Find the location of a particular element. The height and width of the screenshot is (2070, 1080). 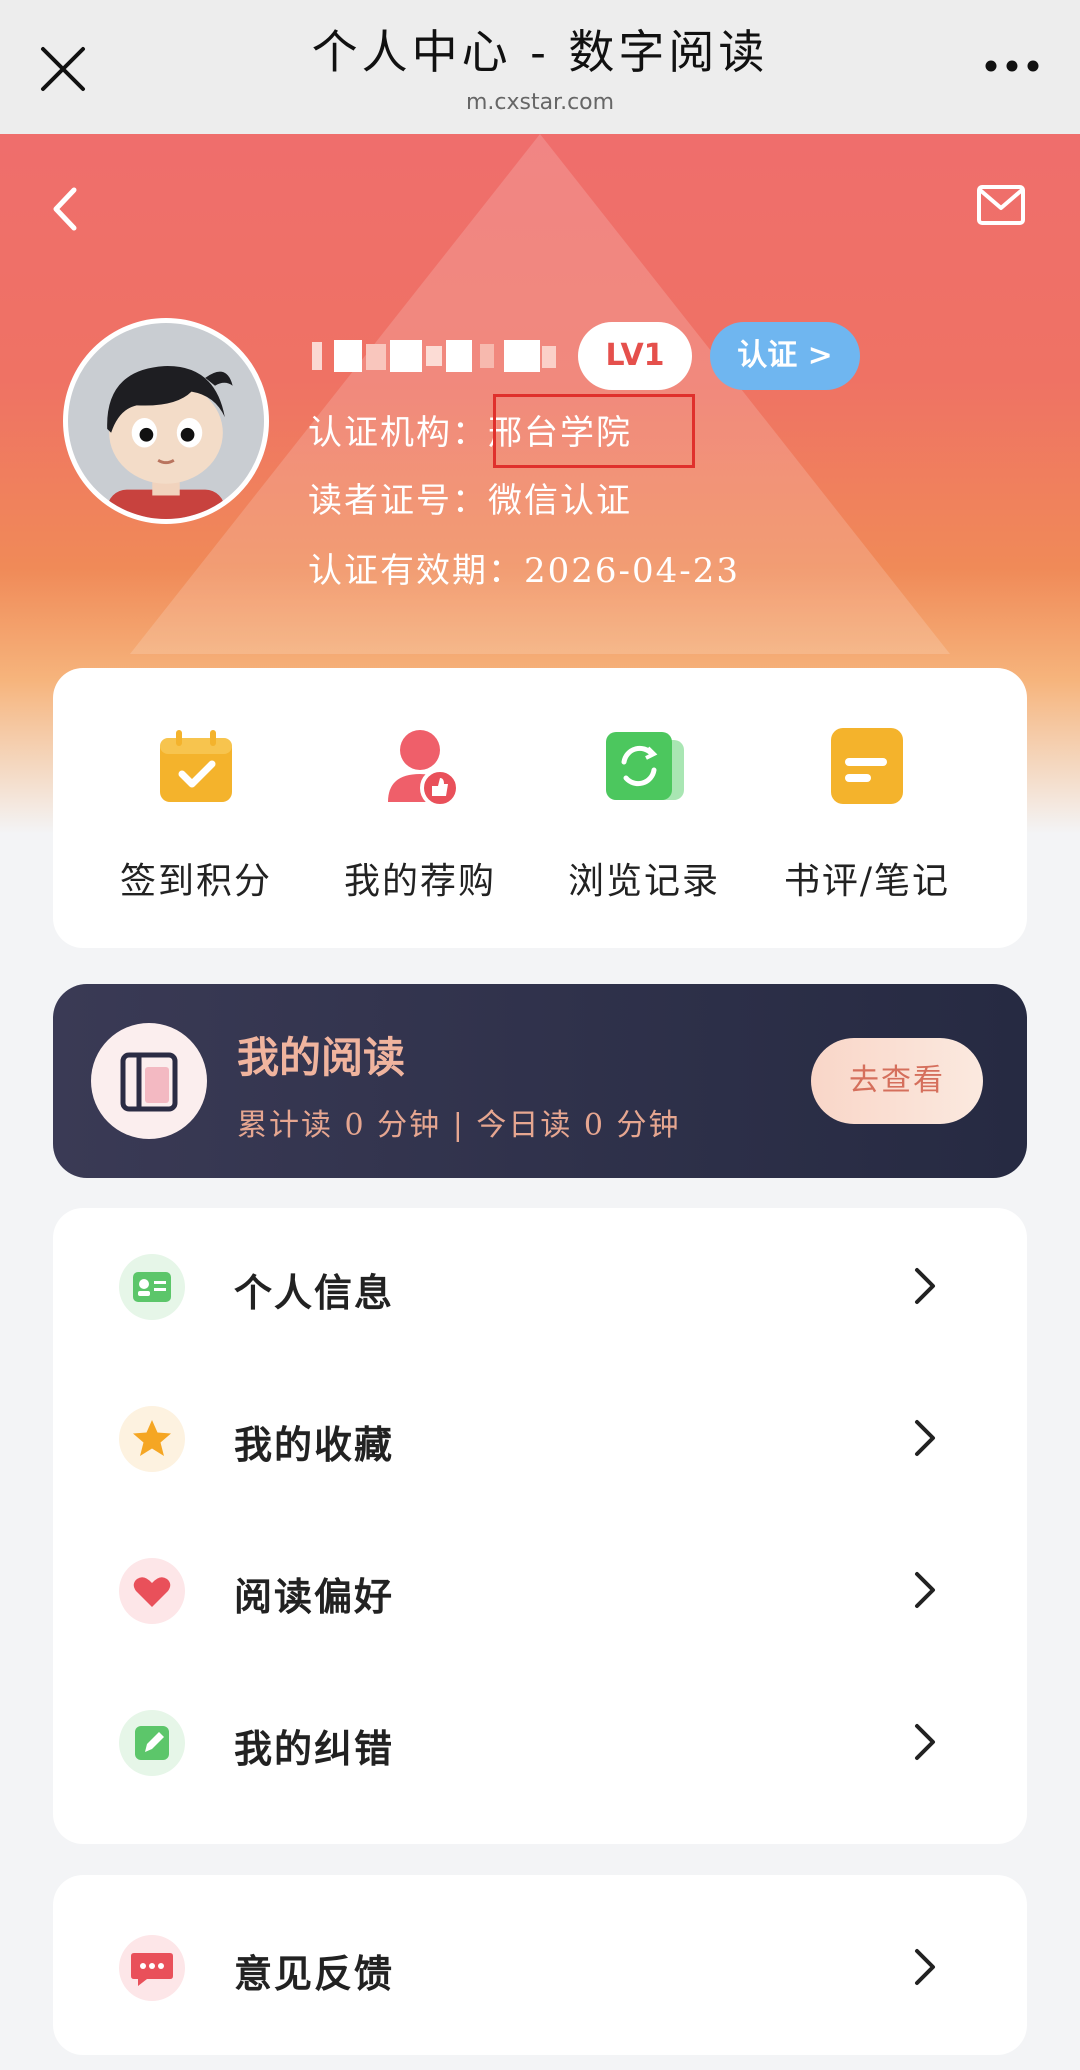

page-title: 个人中心 - 数字阅读 is located at coordinates (540, 52).